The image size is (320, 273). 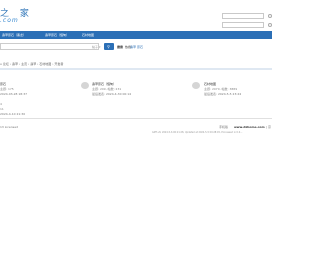 I want to click on forum-meta: 主题: 209, 帖数: 231, so click(x=107, y=89).